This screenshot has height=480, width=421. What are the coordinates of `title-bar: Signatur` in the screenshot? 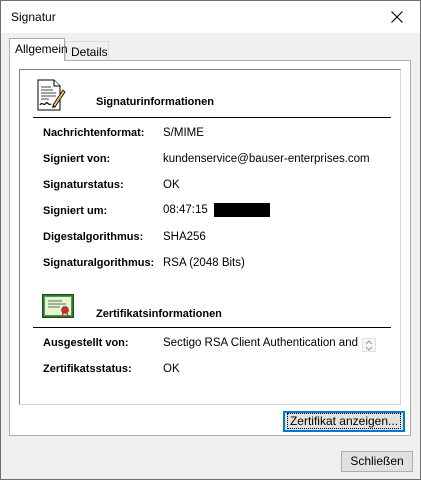 It's located at (210, 17).